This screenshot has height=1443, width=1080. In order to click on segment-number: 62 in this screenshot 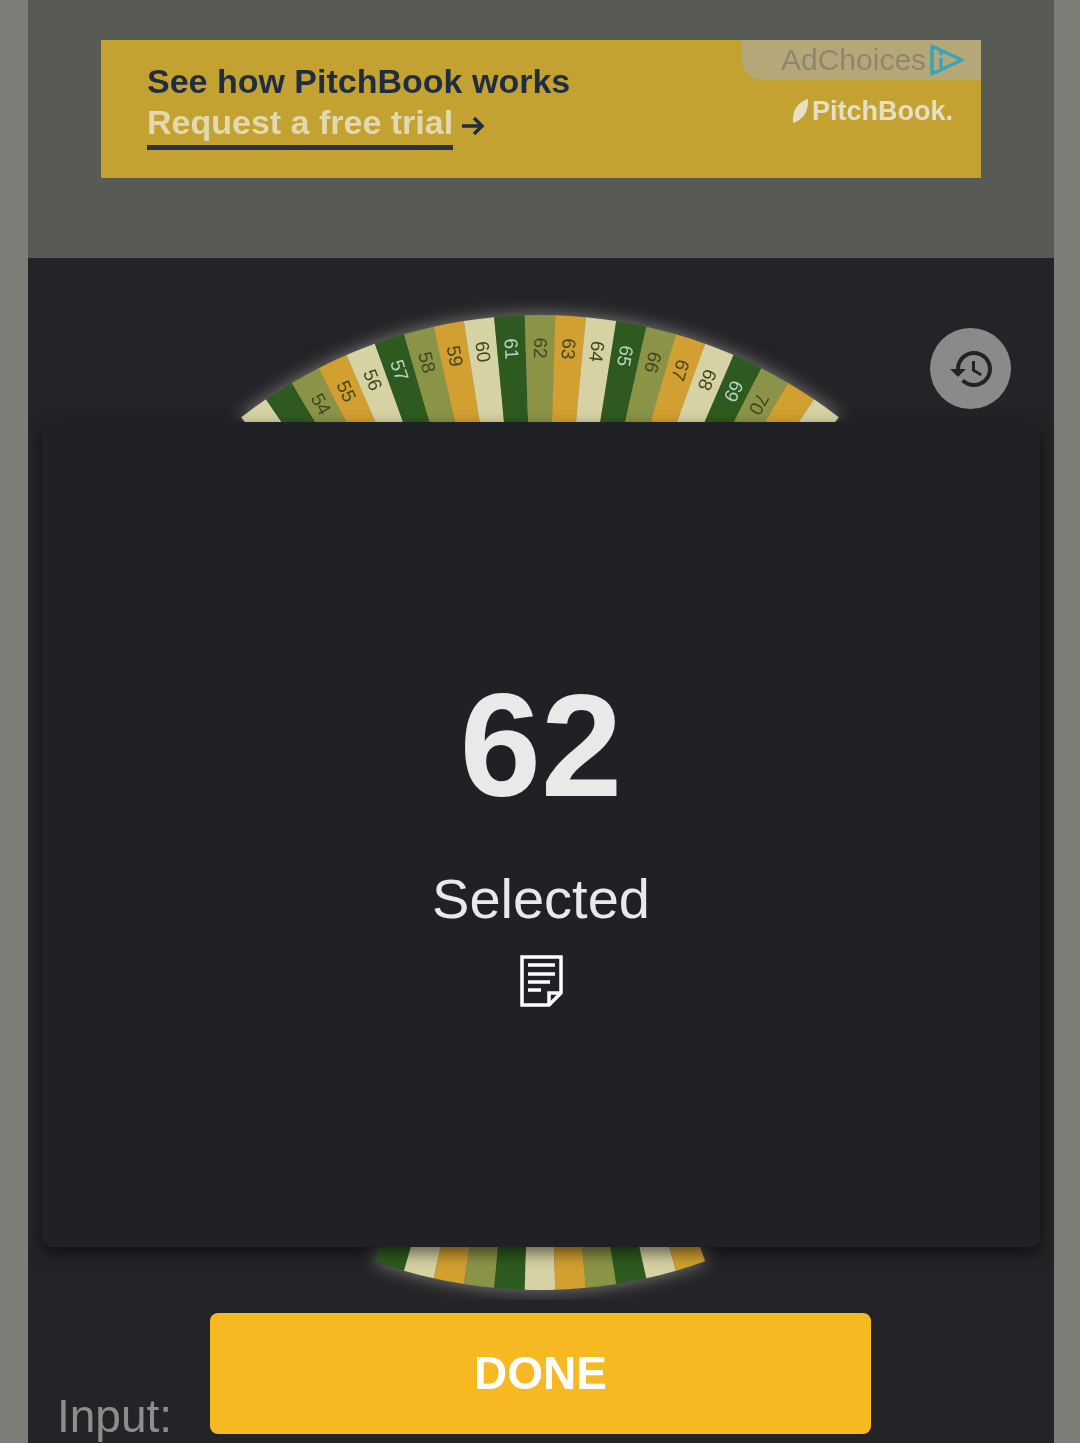, I will do `click(540, 348)`.